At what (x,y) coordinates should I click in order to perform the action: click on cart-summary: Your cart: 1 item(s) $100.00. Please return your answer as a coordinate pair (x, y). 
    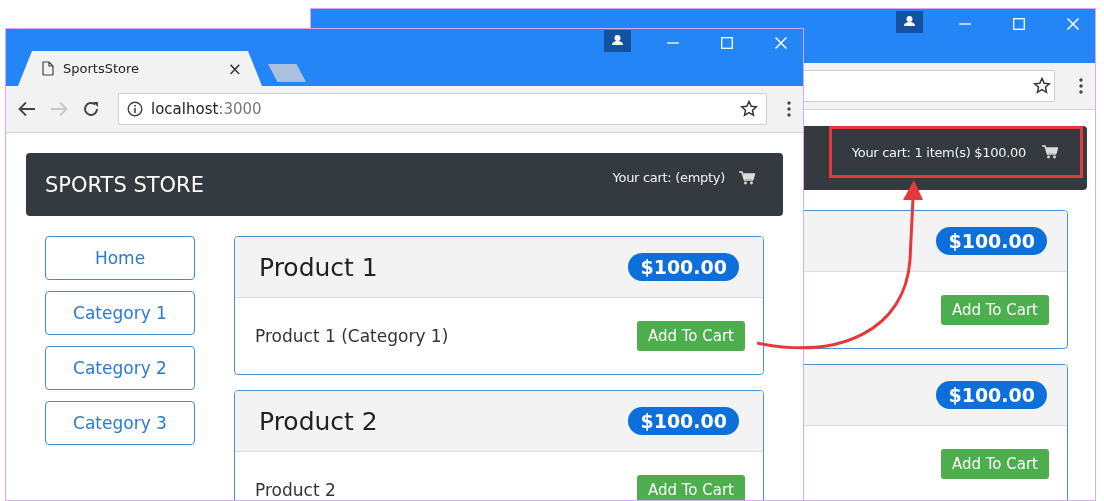
    Looking at the image, I should click on (938, 152).